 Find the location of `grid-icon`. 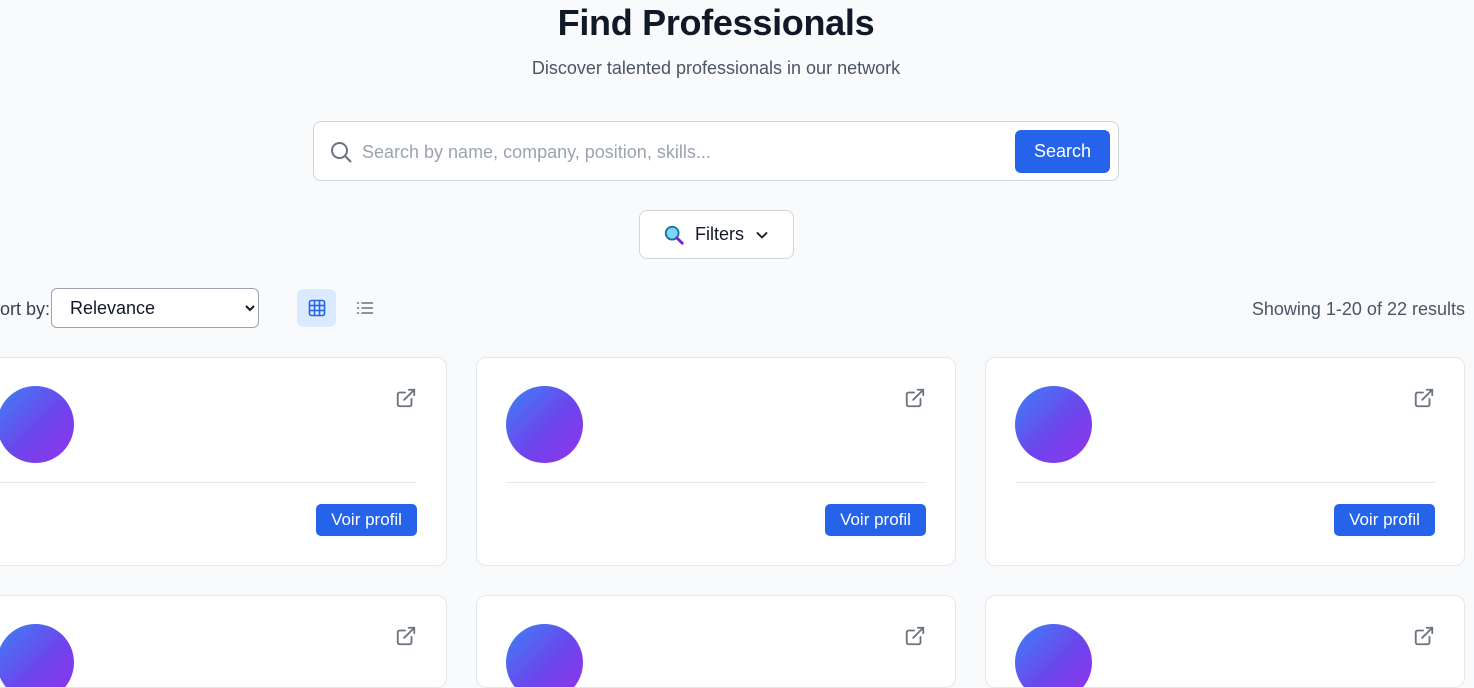

grid-icon is located at coordinates (316, 308).